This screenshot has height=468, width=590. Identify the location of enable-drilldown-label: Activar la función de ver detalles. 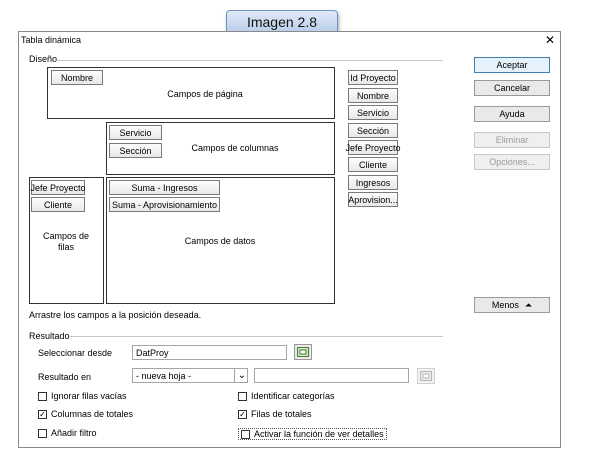
(319, 434).